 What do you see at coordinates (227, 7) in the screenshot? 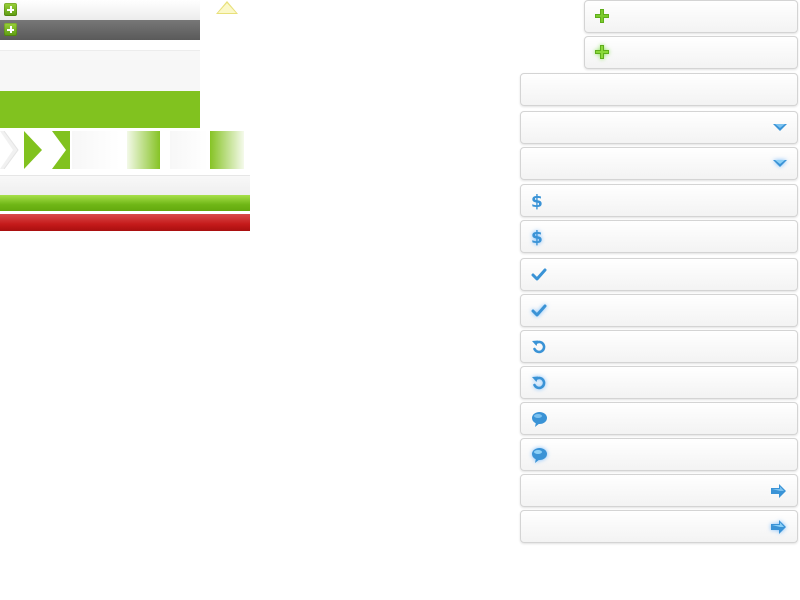
I see `triangle-up-icon` at bounding box center [227, 7].